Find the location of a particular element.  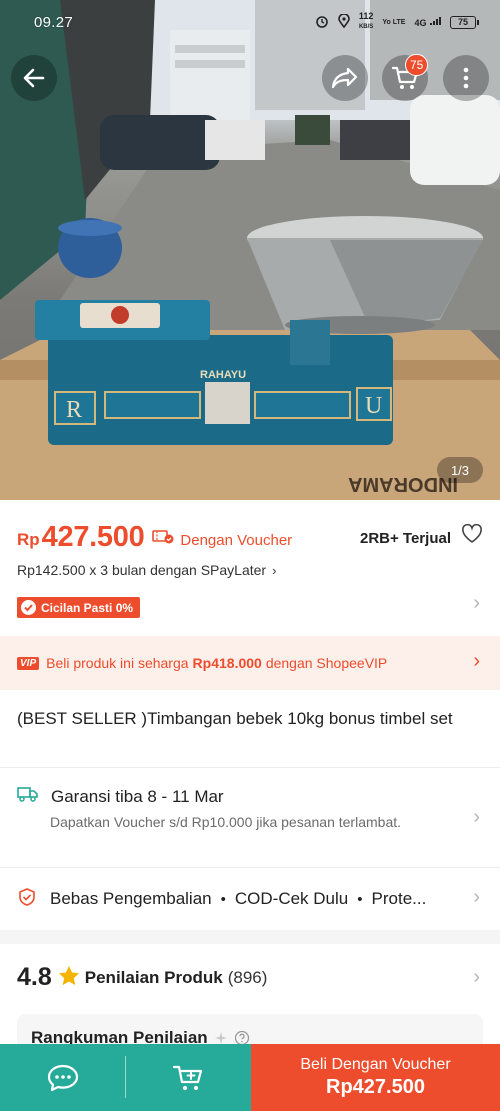

paylater-text: Rp142.500 x 3 bulan dengan SPayLater is located at coordinates (142, 570).